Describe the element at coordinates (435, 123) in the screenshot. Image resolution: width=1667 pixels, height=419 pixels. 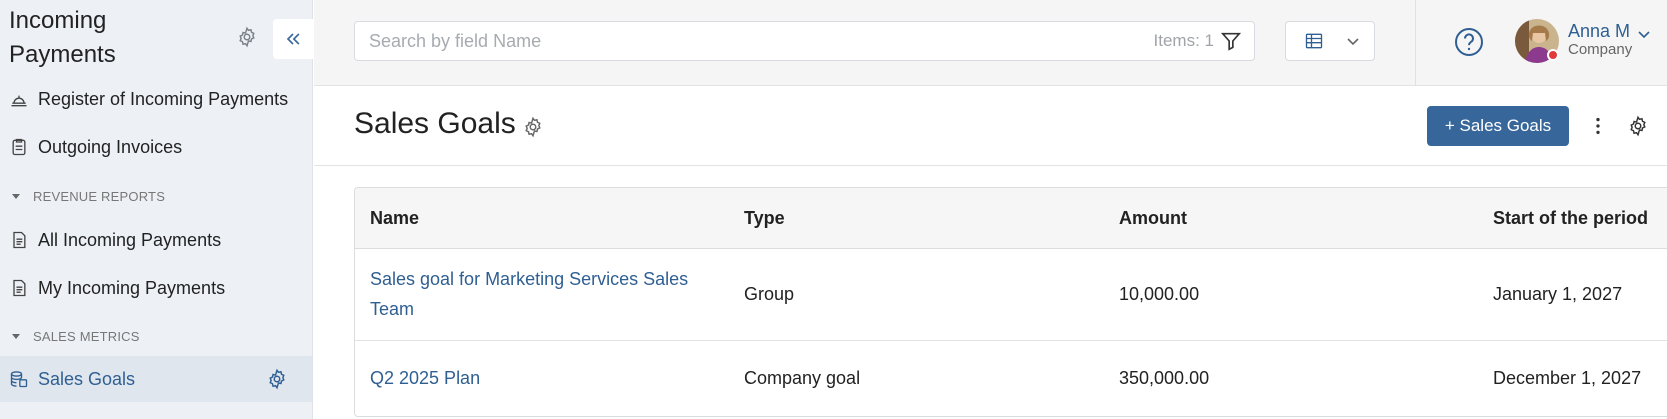
I see `page-title: Sales Goals` at that location.